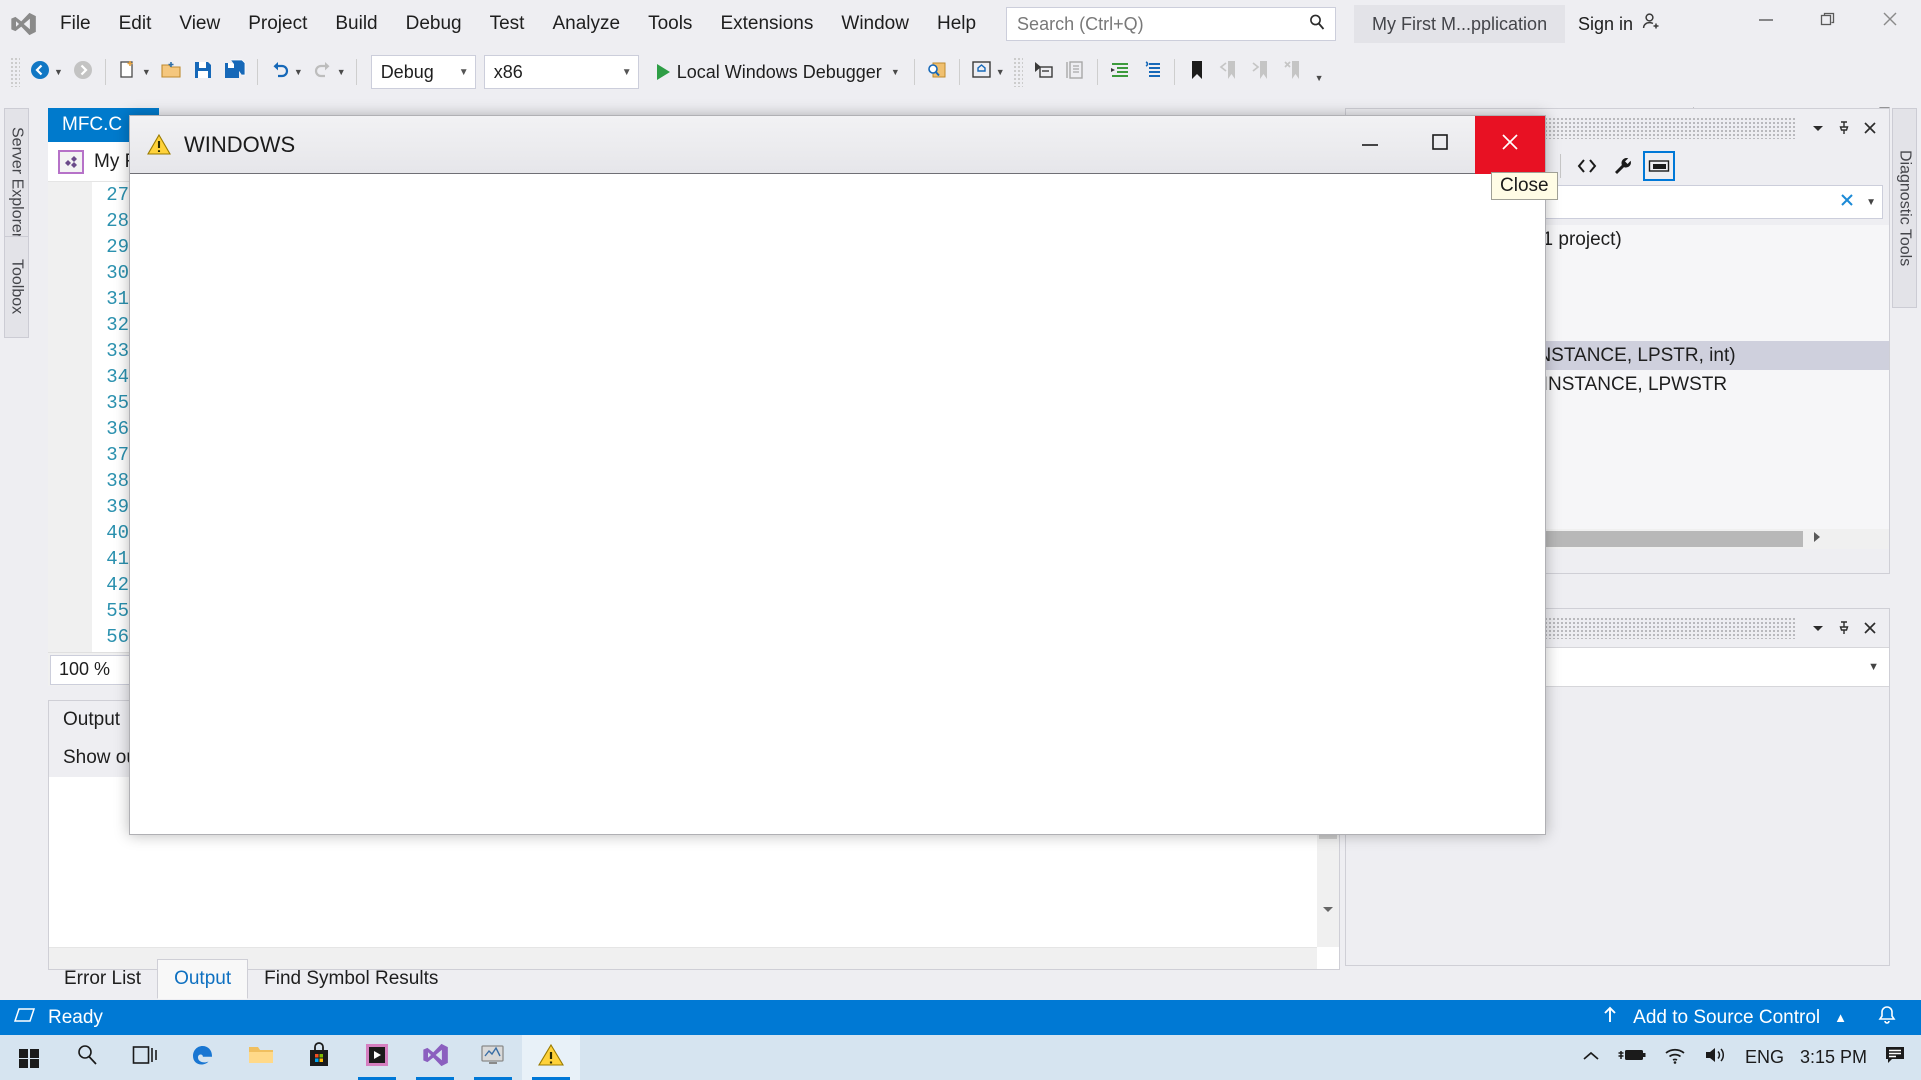 The image size is (1921, 1080). I want to click on media-player-button, so click(377, 1057).